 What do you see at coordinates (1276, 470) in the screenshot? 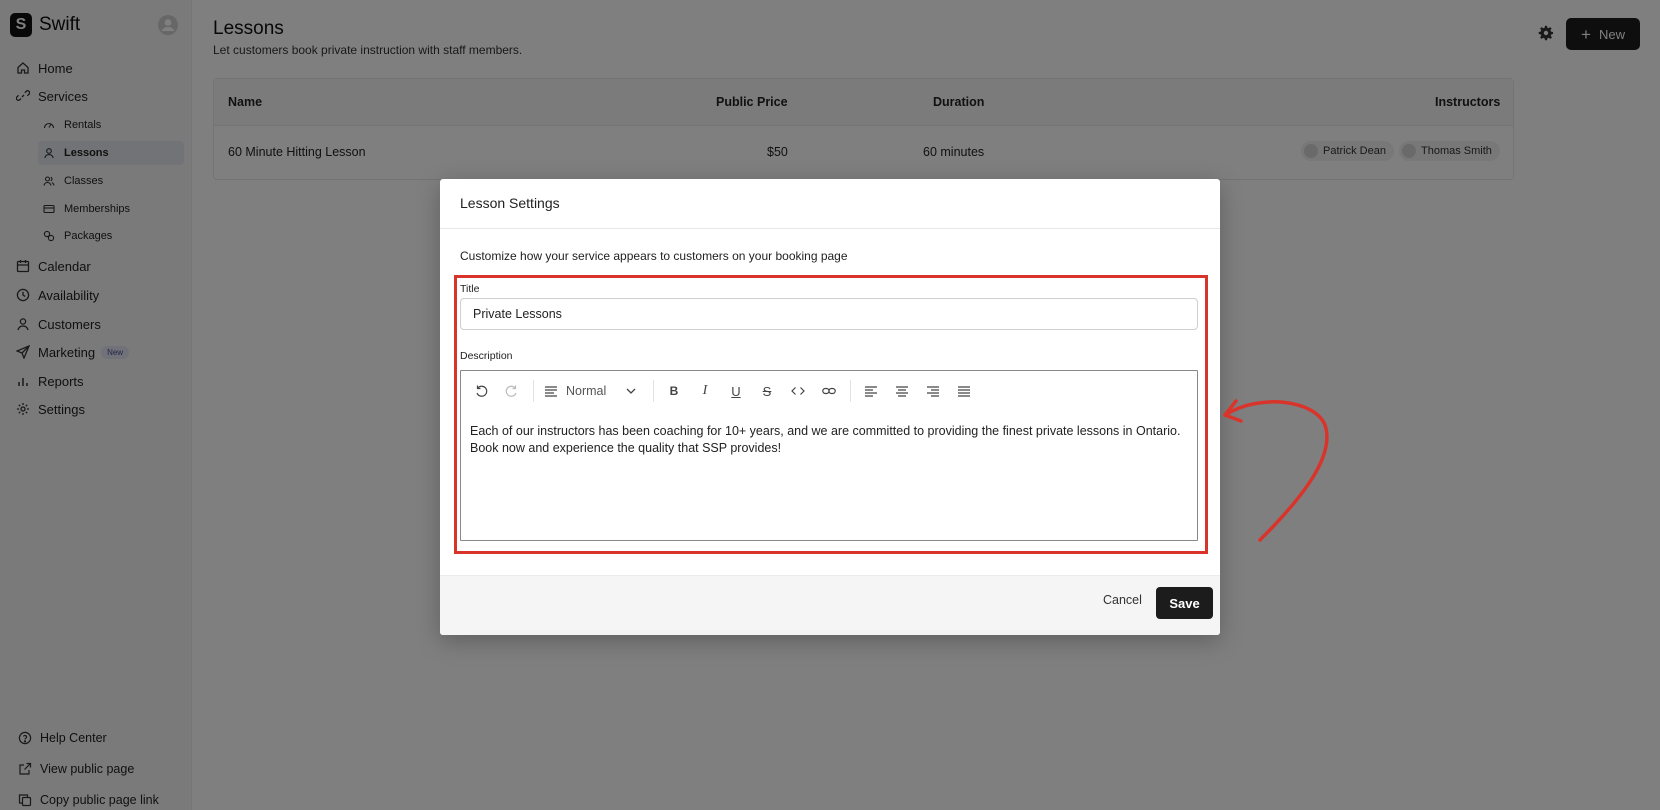
I see `annotation-arrow` at bounding box center [1276, 470].